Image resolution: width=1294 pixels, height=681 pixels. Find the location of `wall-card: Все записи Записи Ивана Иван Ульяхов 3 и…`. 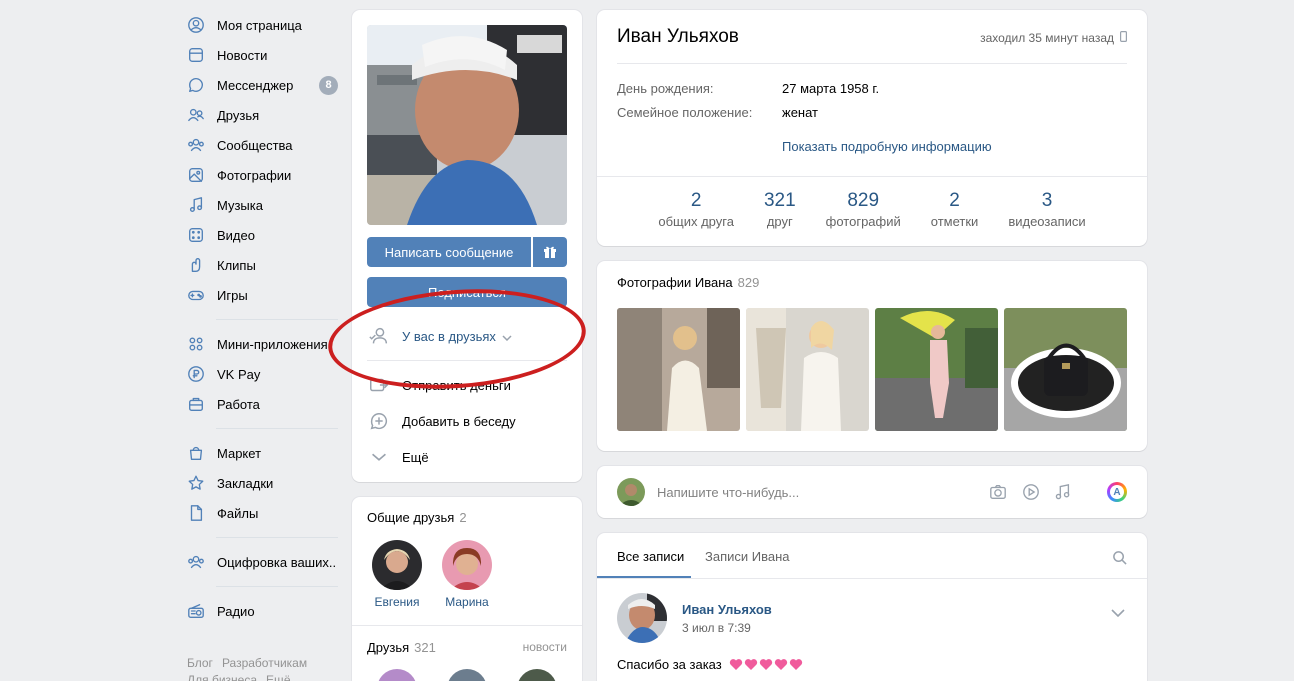

wall-card: Все записи Записи Ивана Иван Ульяхов 3 и… is located at coordinates (872, 607).